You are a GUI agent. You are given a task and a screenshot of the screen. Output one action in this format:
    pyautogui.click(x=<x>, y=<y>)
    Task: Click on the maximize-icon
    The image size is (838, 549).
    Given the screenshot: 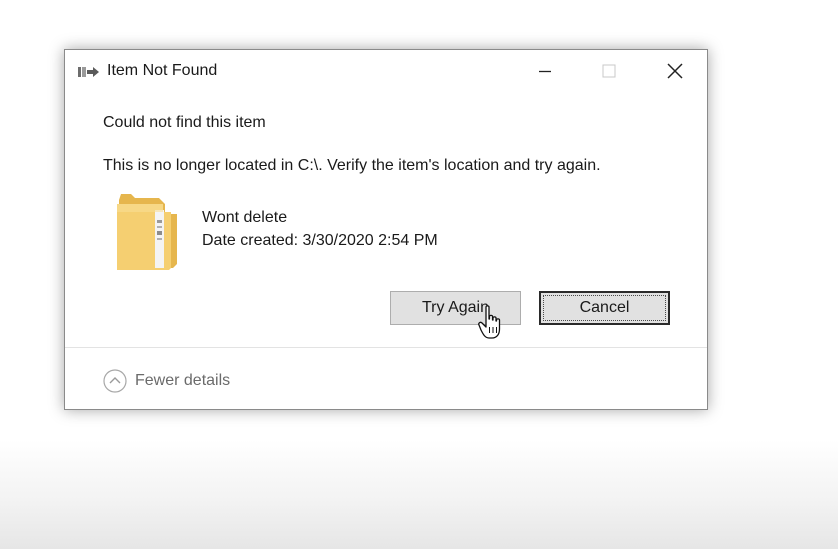 What is the action you would take?
    pyautogui.click(x=609, y=71)
    